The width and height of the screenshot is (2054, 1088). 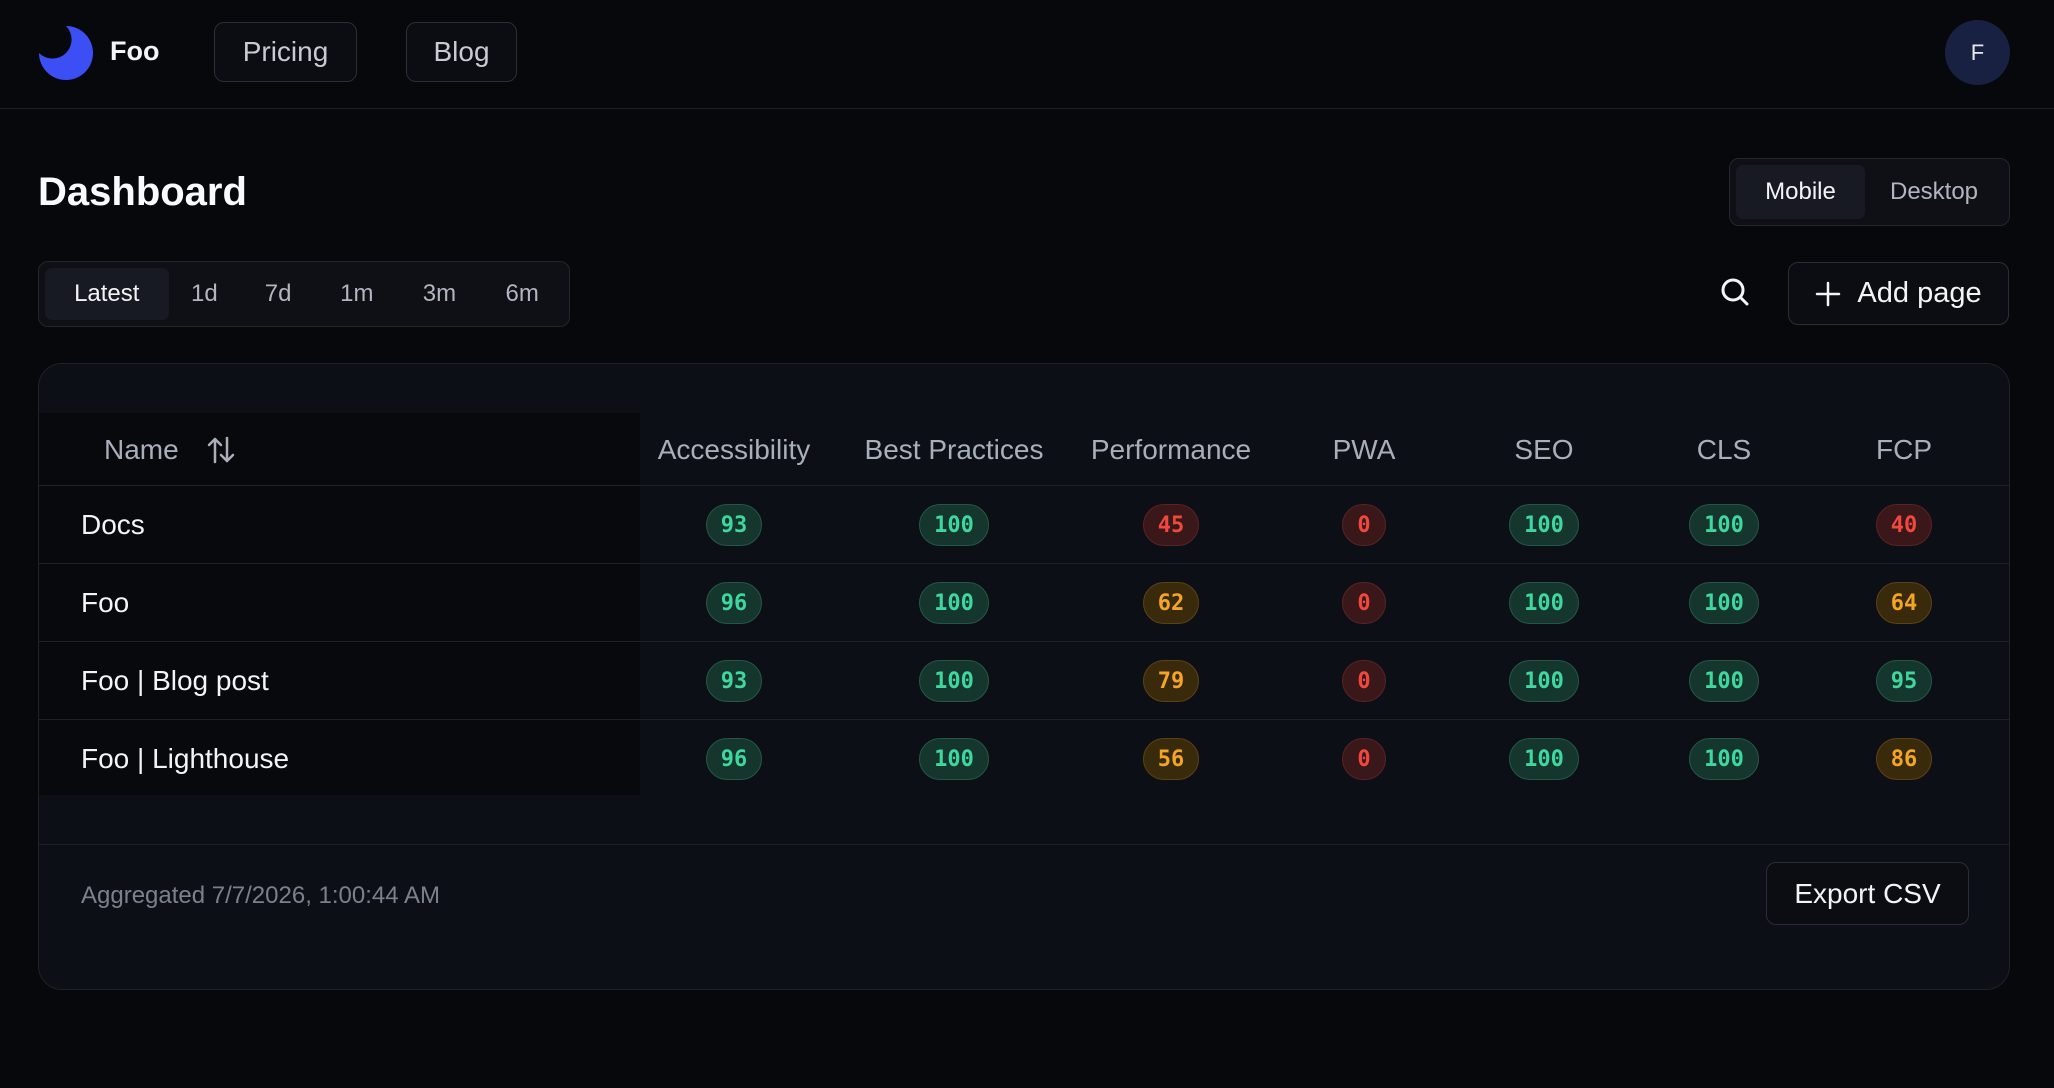 I want to click on search-icon, so click(x=1735, y=292).